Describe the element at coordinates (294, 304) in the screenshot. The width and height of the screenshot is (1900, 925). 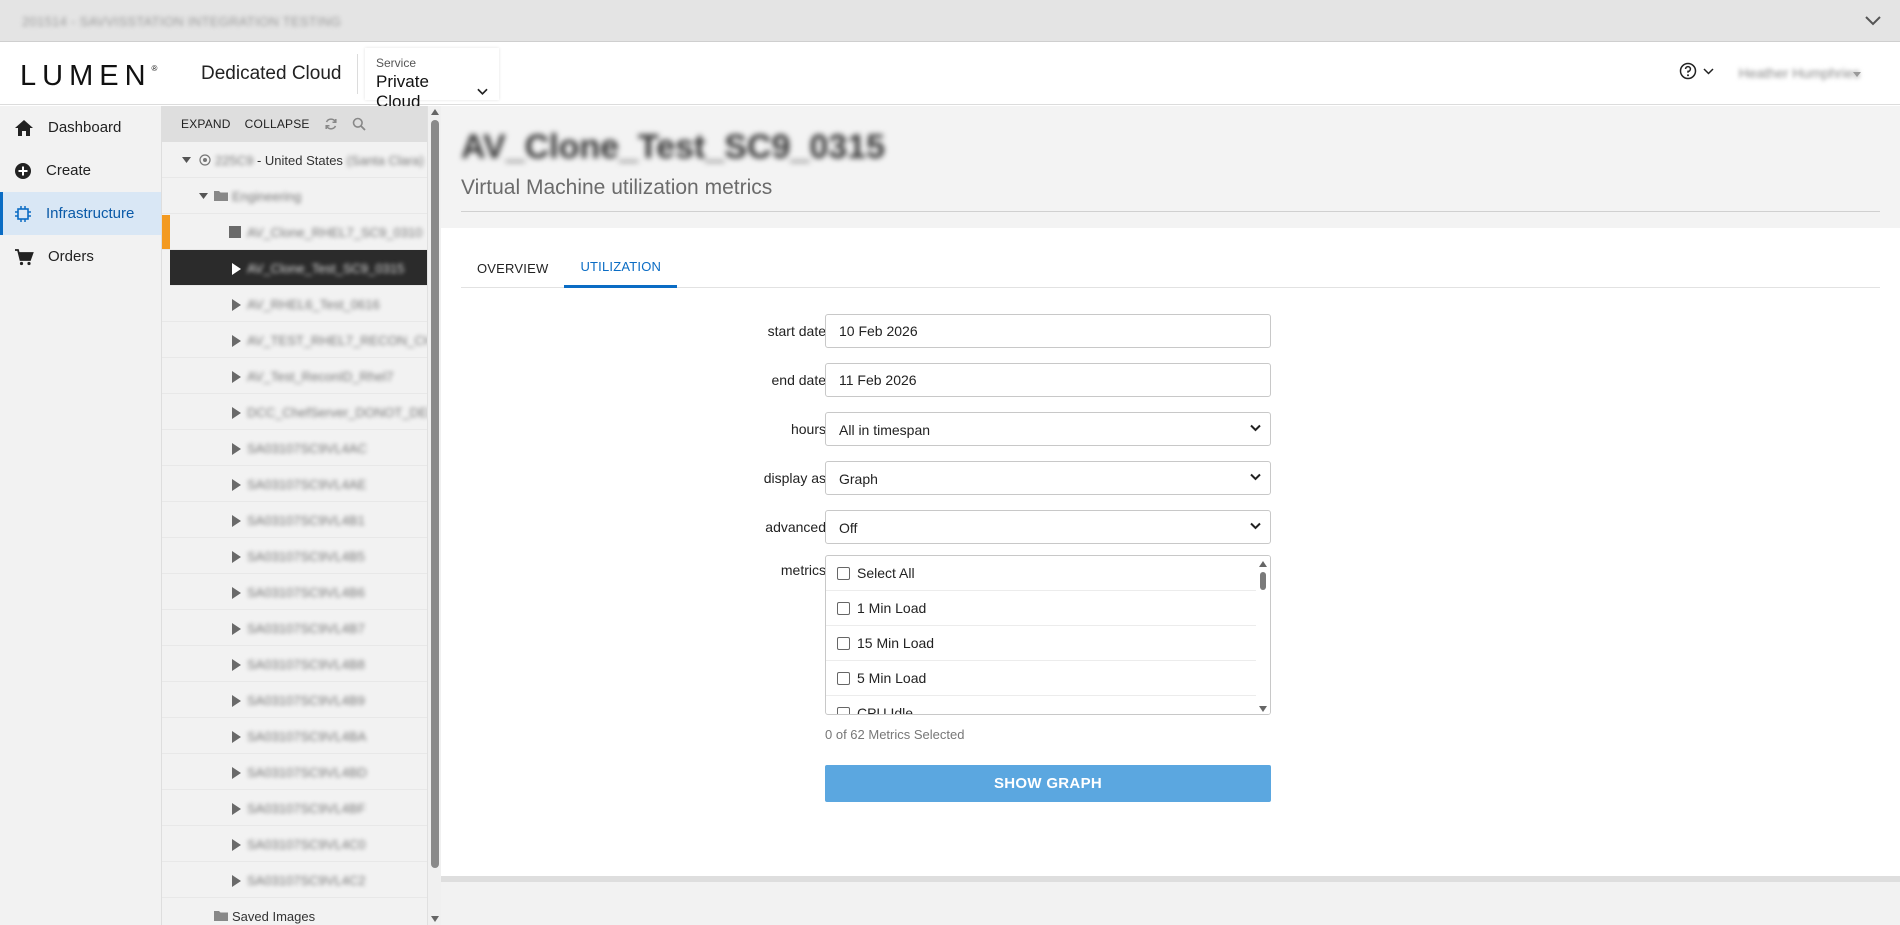
I see `tree-vm-item: AV_RHEL6_Test_0616` at that location.